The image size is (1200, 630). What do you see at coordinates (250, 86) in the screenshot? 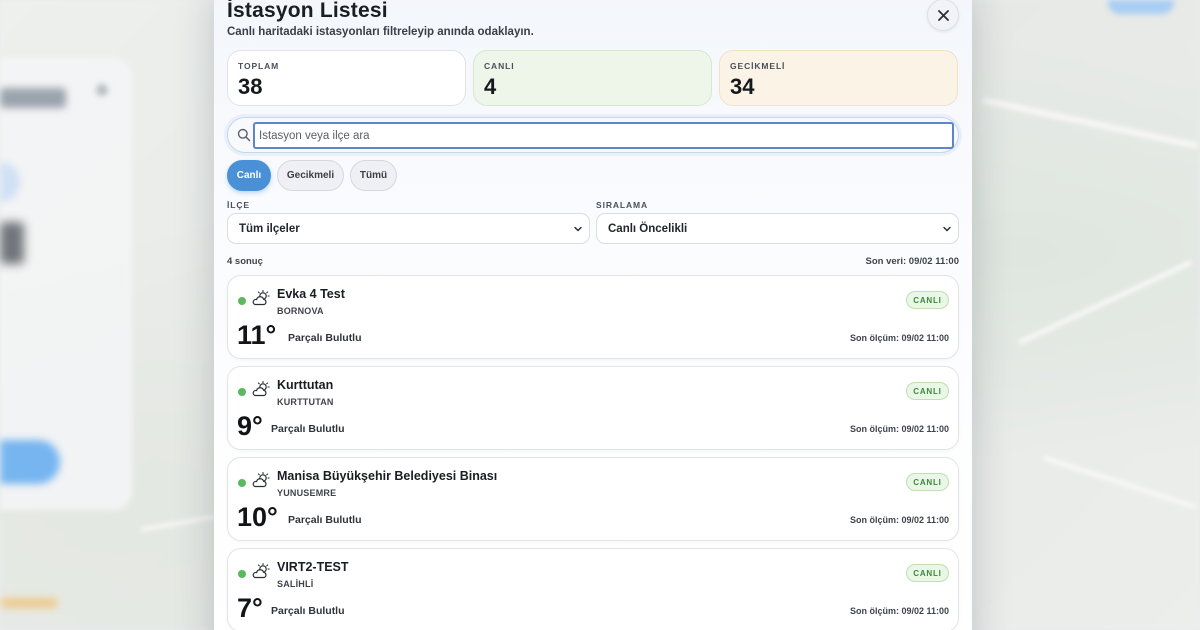
I see `stat-value: 38` at bounding box center [250, 86].